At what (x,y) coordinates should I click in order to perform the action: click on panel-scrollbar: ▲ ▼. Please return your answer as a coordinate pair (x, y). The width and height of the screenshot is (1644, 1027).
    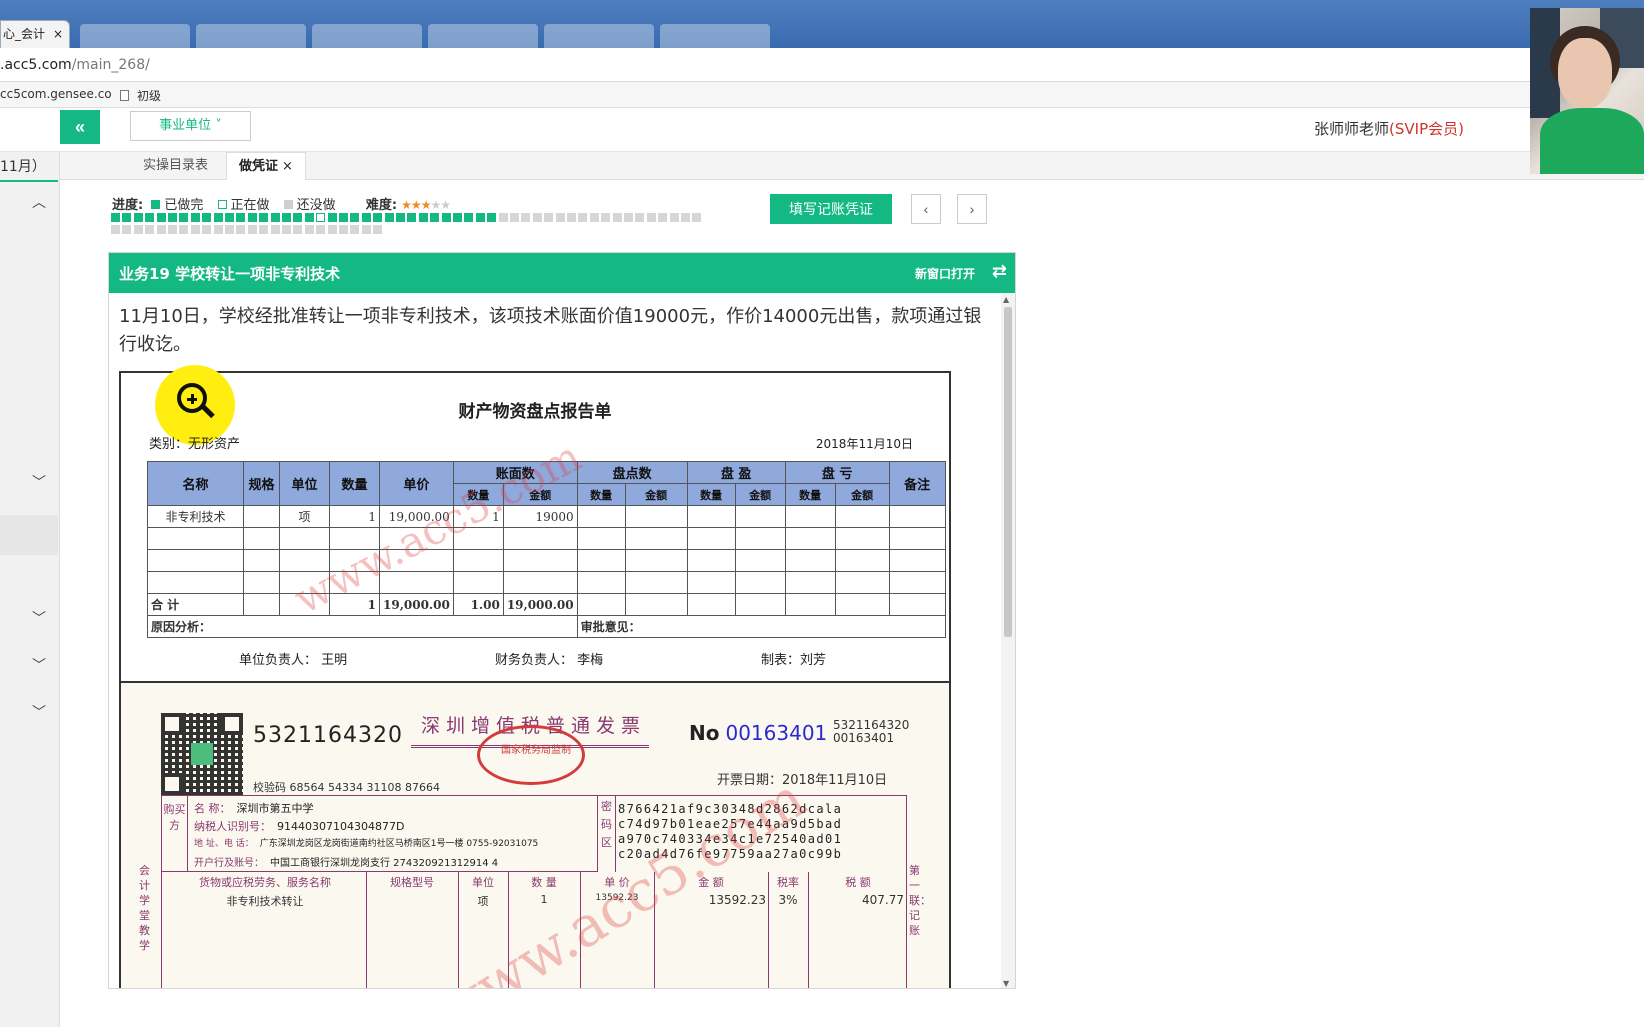
    Looking at the image, I should click on (1008, 640).